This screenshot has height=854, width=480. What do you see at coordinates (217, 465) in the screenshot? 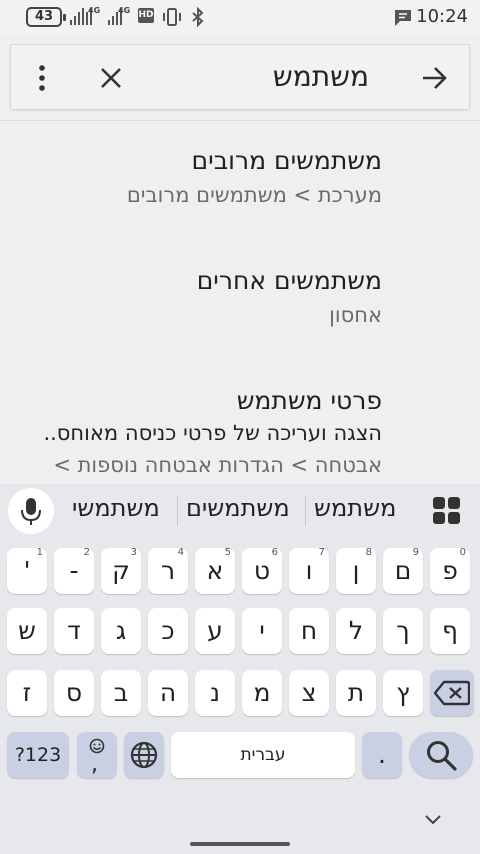
I see `result-breadcrumb: אבטחה > הגדרות אבטחה נוספות >` at bounding box center [217, 465].